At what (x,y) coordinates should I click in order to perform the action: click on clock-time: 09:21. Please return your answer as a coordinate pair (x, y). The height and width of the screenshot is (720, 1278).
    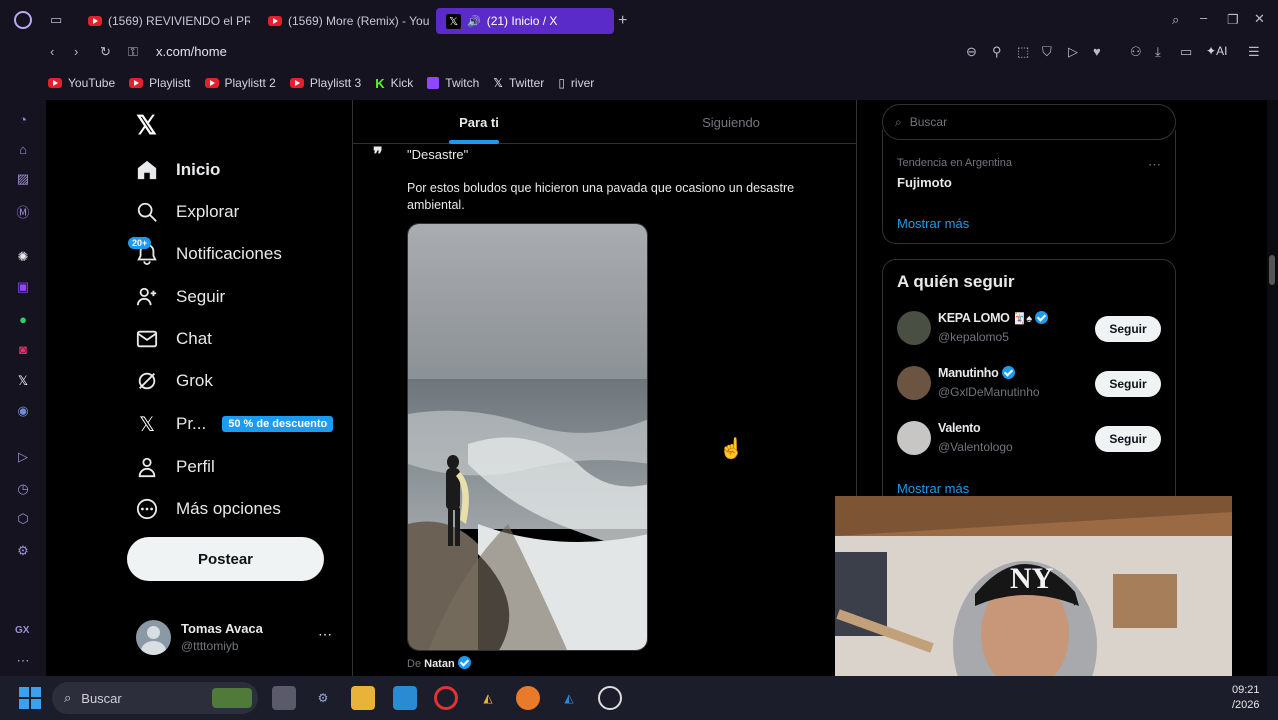
    Looking at the image, I should click on (1246, 690).